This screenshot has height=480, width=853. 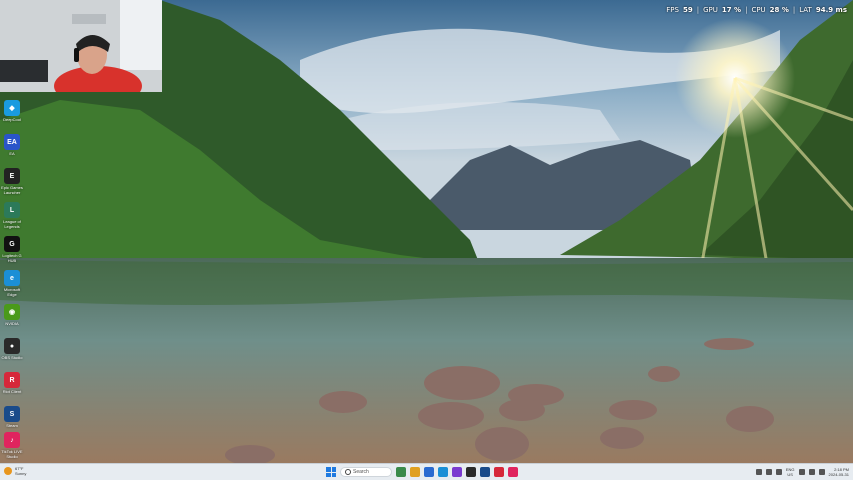 I want to click on epic-games-icon: E, so click(x=12, y=176).